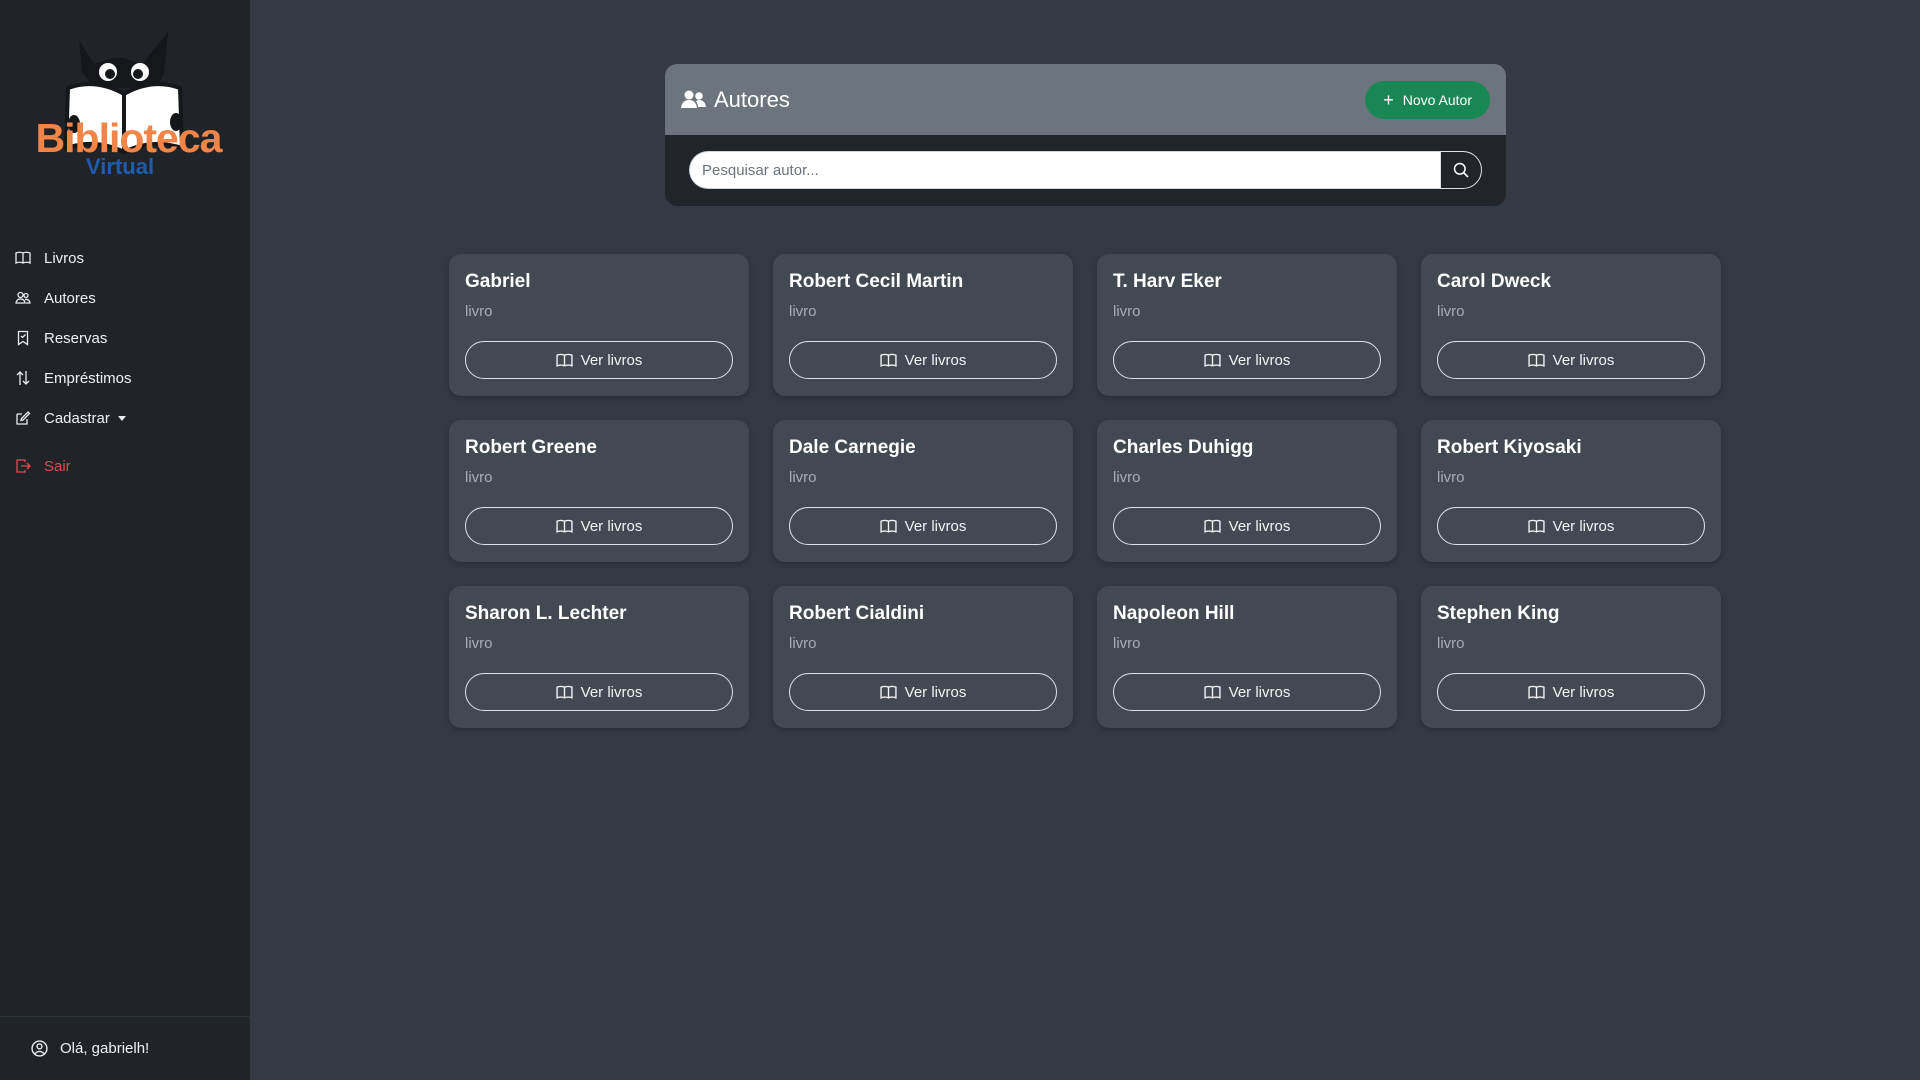 Image resolution: width=1920 pixels, height=1080 pixels. Describe the element at coordinates (23, 378) in the screenshot. I see `arrows-updown-icon` at that location.